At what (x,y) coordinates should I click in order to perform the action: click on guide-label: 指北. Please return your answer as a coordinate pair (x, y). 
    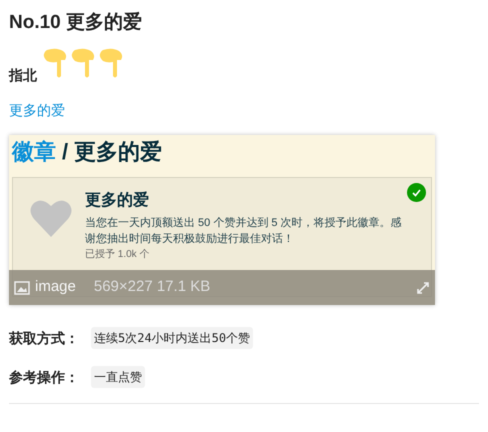
    Looking at the image, I should click on (23, 75).